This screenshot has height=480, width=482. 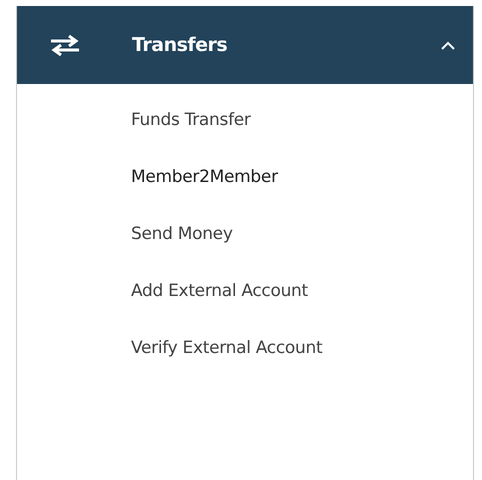 I want to click on menu-title: Transfers, so click(x=180, y=45).